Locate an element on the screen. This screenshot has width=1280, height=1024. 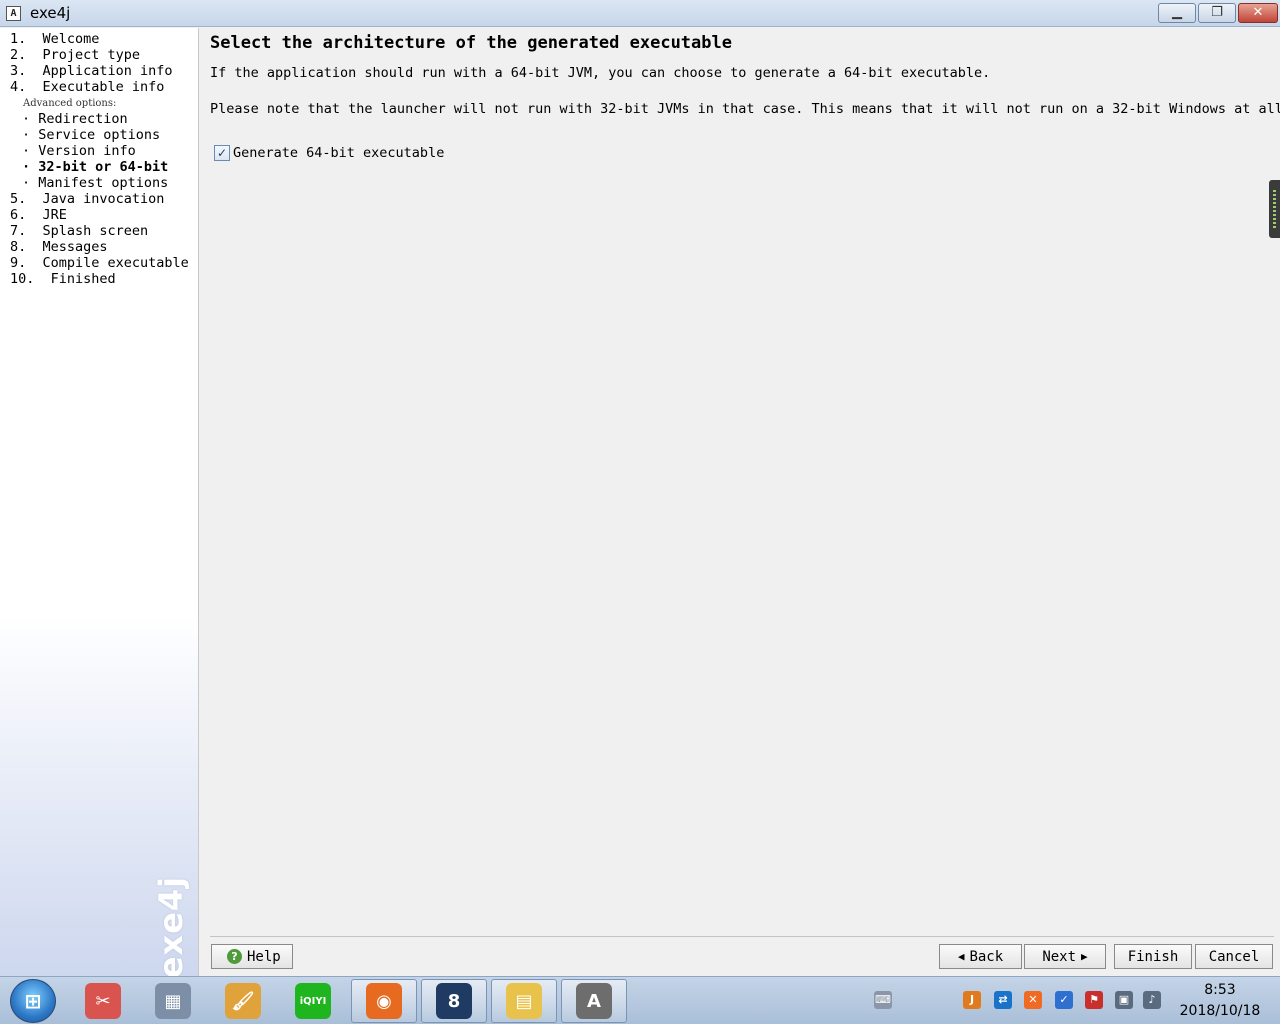
windows-taskbar: ⊞ ✂ ▦ 🖌 iQIYI ◉ 8 ▤ A ⌨ J ⇄ ✕ ✓ ⚑ ▣ ♪ 8:53 2018/10/18 is located at coordinates (640, 1000).